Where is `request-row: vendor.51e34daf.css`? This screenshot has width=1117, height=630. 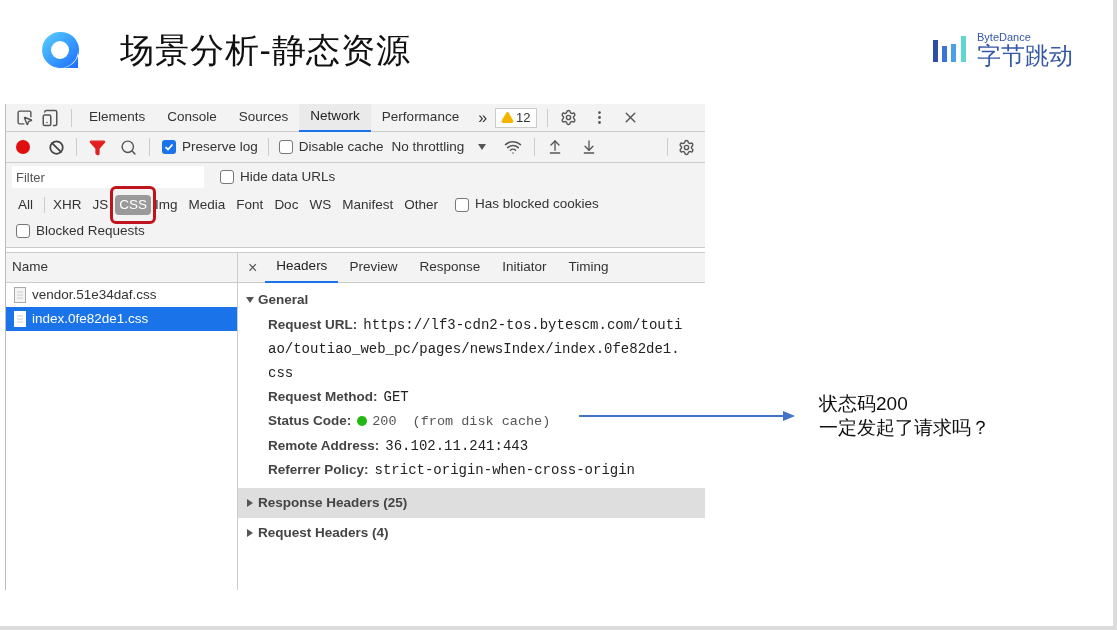 request-row: vendor.51e34daf.css is located at coordinates (121, 295).